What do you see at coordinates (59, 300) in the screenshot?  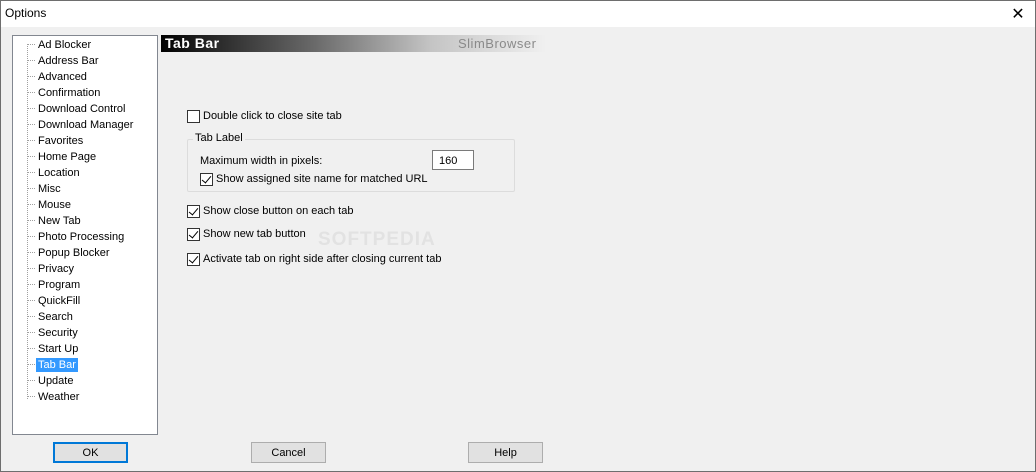 I see `tree-item-label: QuickFill` at bounding box center [59, 300].